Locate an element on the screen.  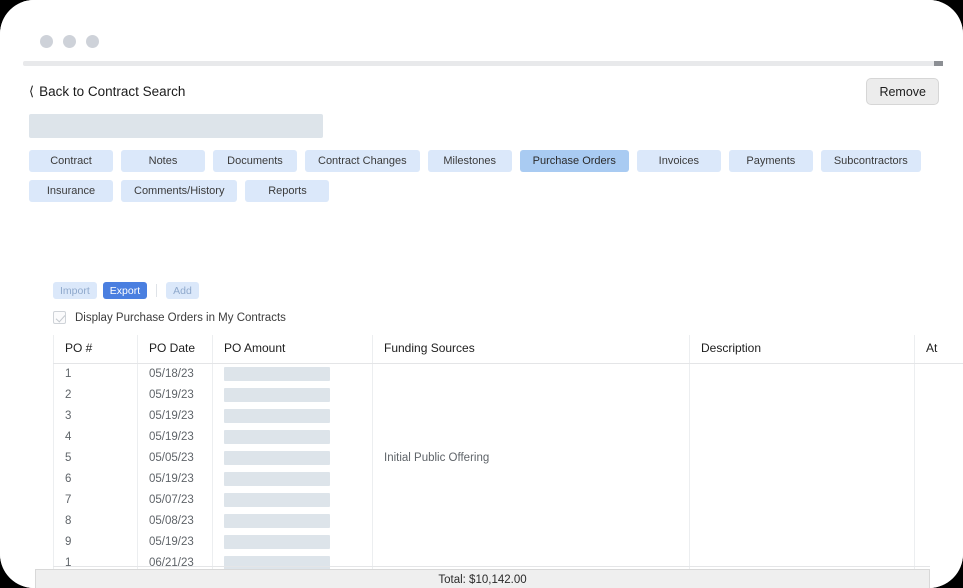
export-button: Export is located at coordinates (125, 290).